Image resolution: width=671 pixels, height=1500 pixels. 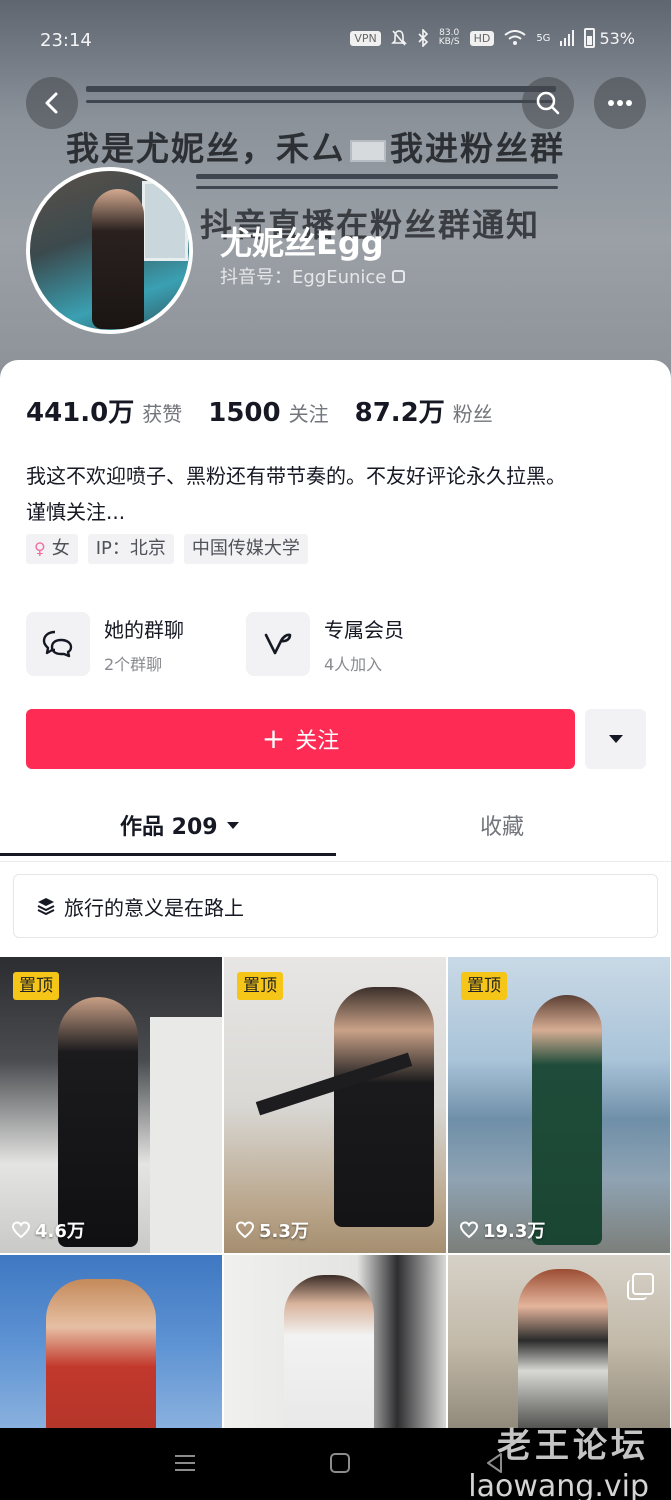 I want to click on search-icon, so click(x=548, y=103).